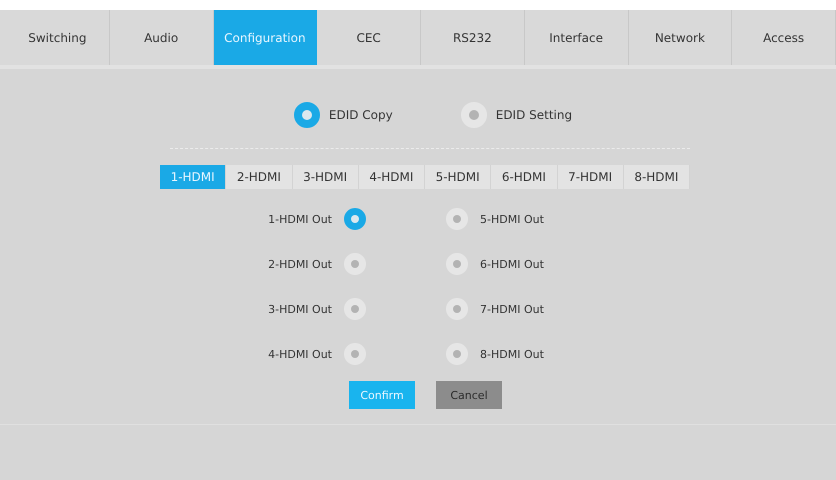 The image size is (836, 480). I want to click on output-label: 2-HDMI Out, so click(300, 264).